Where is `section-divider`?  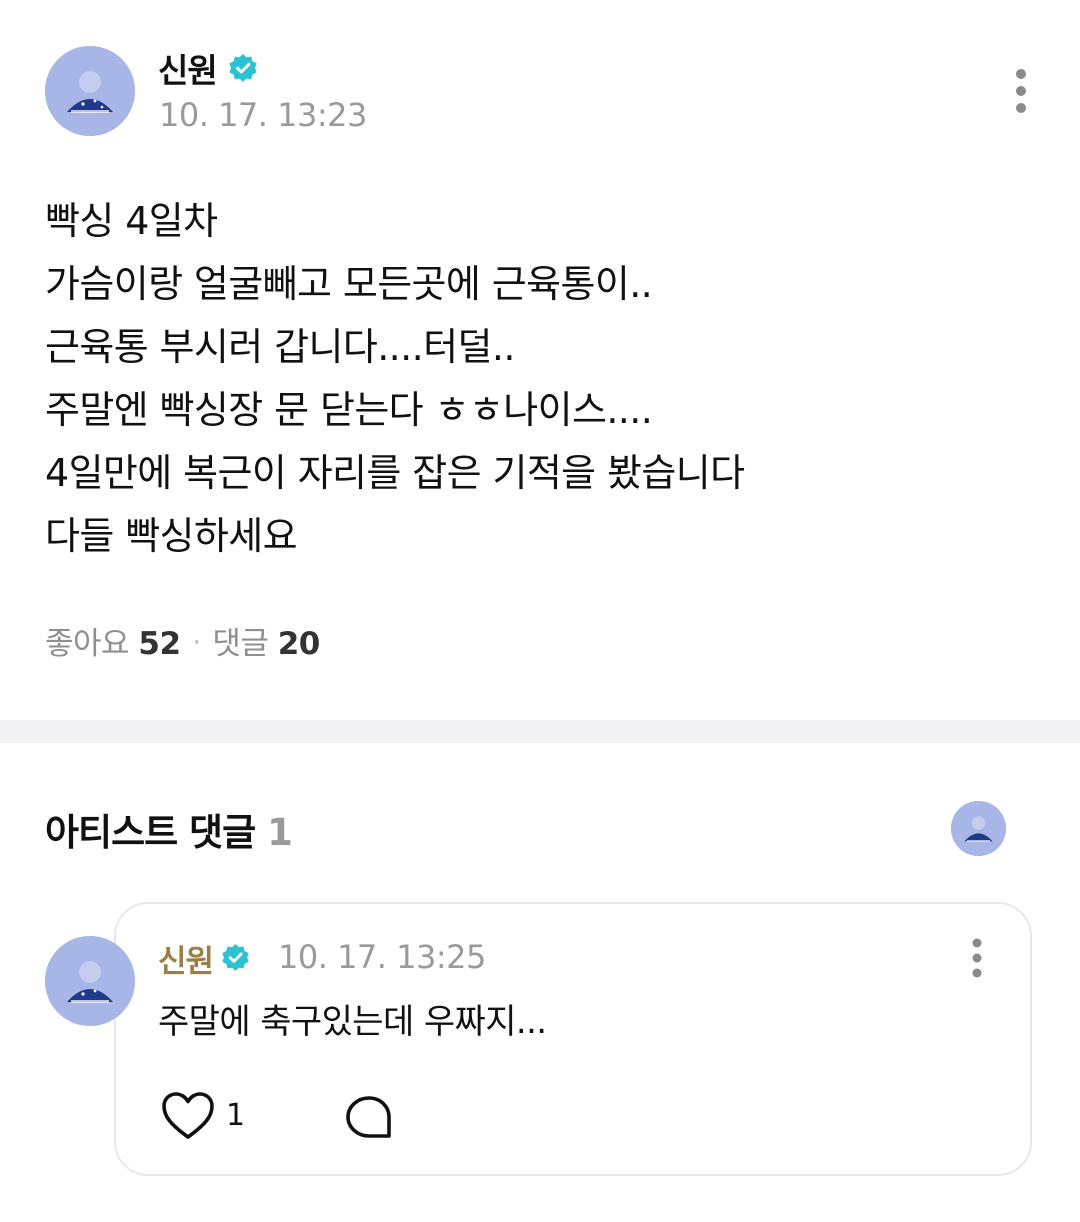
section-divider is located at coordinates (540, 731).